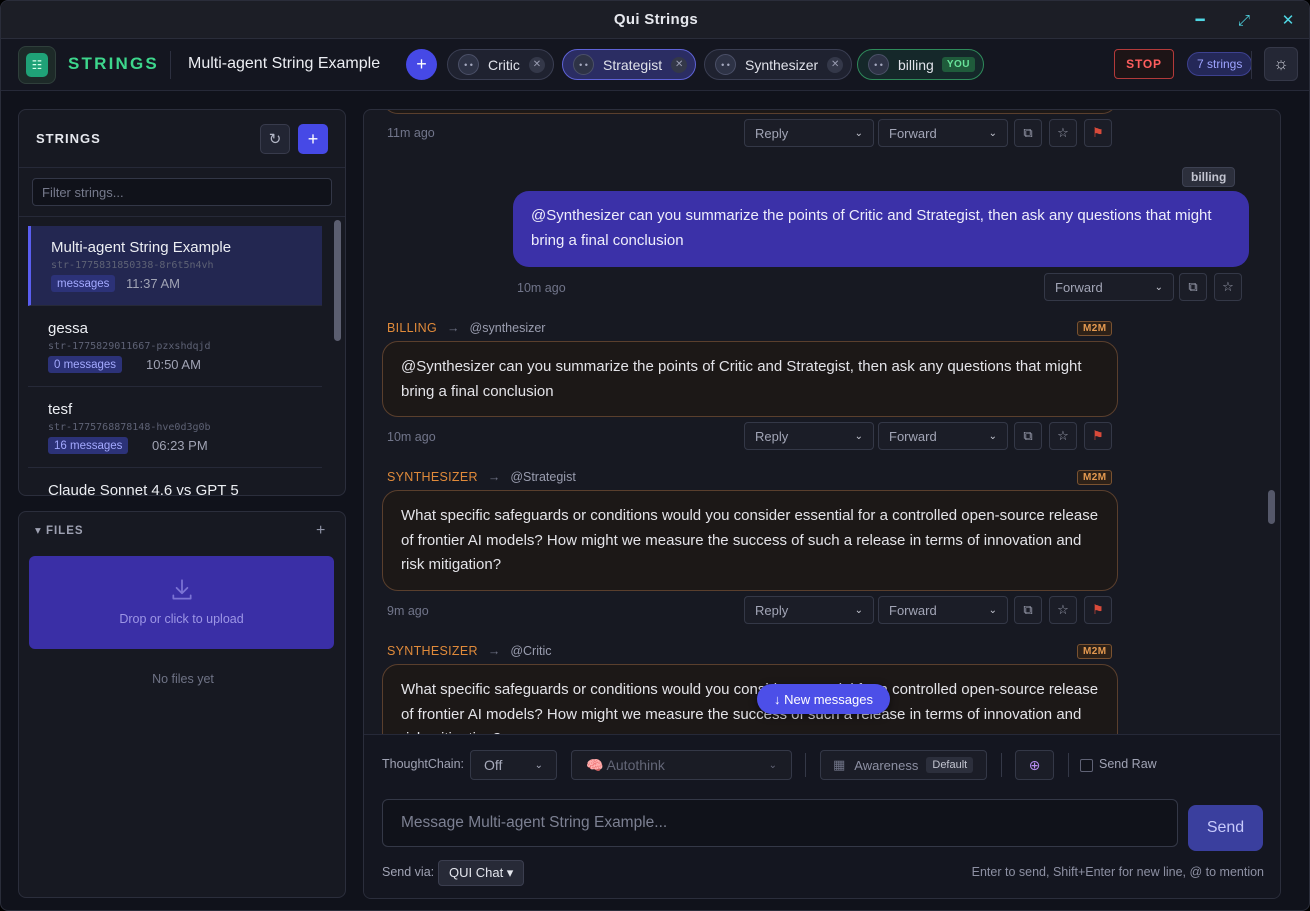  I want to click on close-icon: ✕, so click(1288, 20).